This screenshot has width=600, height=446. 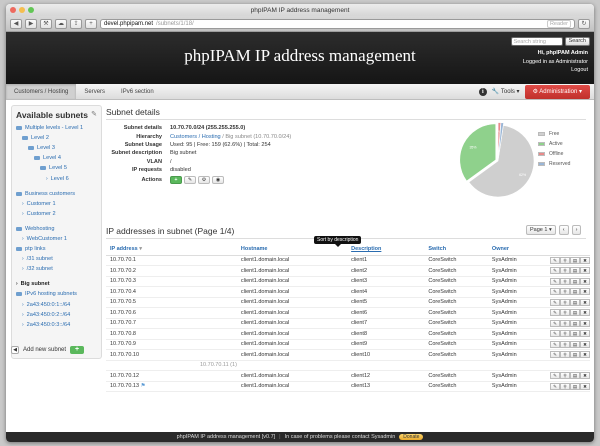 I want to click on subnet-tree-item: › WebCustomer 1, so click(x=56, y=239).